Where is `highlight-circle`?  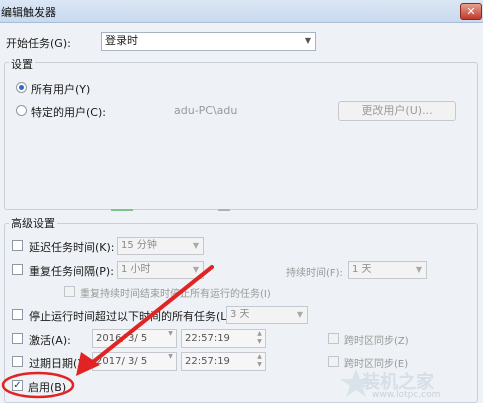
highlight-circle is located at coordinates (38, 385).